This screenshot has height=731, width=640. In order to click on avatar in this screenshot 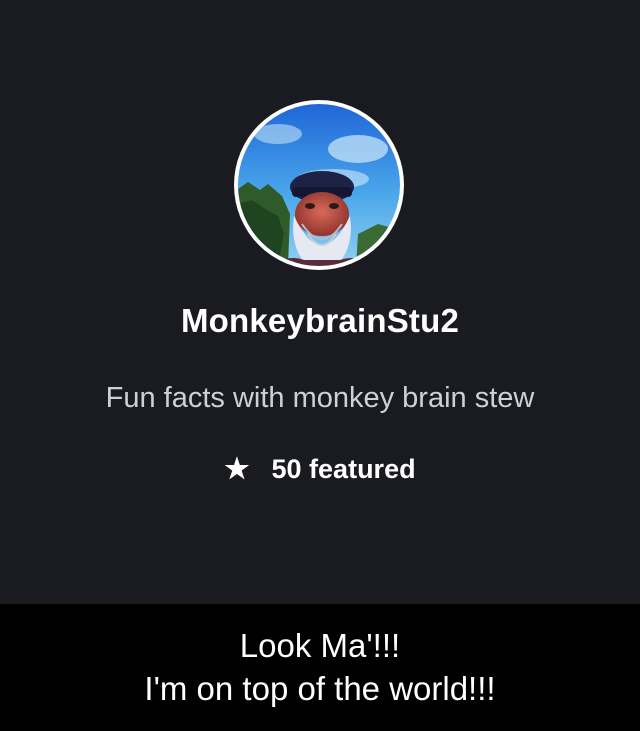, I will do `click(319, 185)`.